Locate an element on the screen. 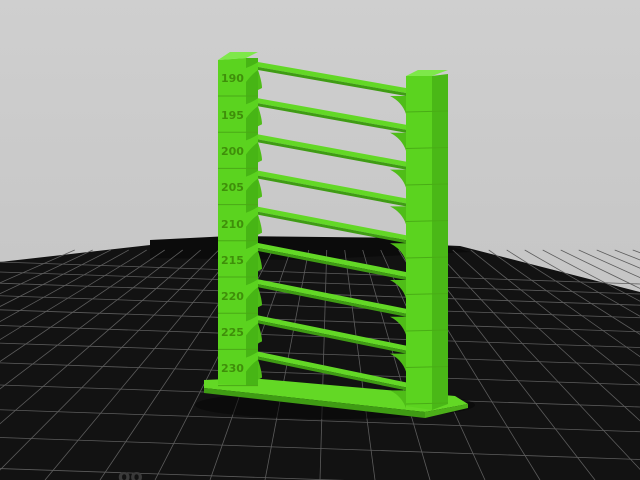 The height and width of the screenshot is (480, 640). temp-label-190: 190 is located at coordinates (232, 78).